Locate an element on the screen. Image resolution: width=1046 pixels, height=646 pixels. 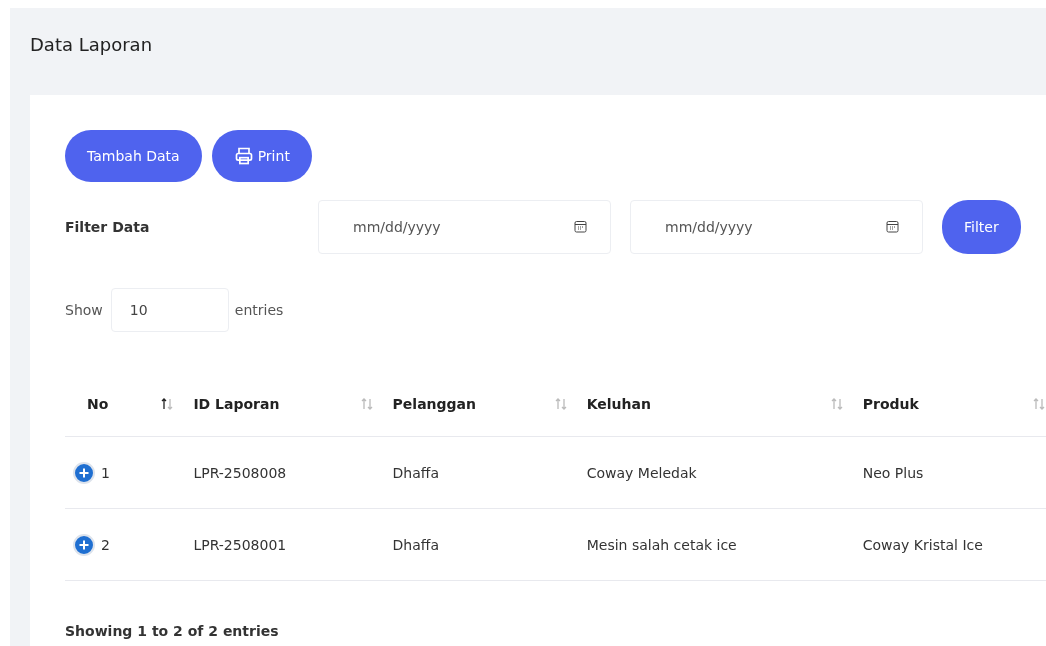
column-header: Pelanggan is located at coordinates (434, 404).